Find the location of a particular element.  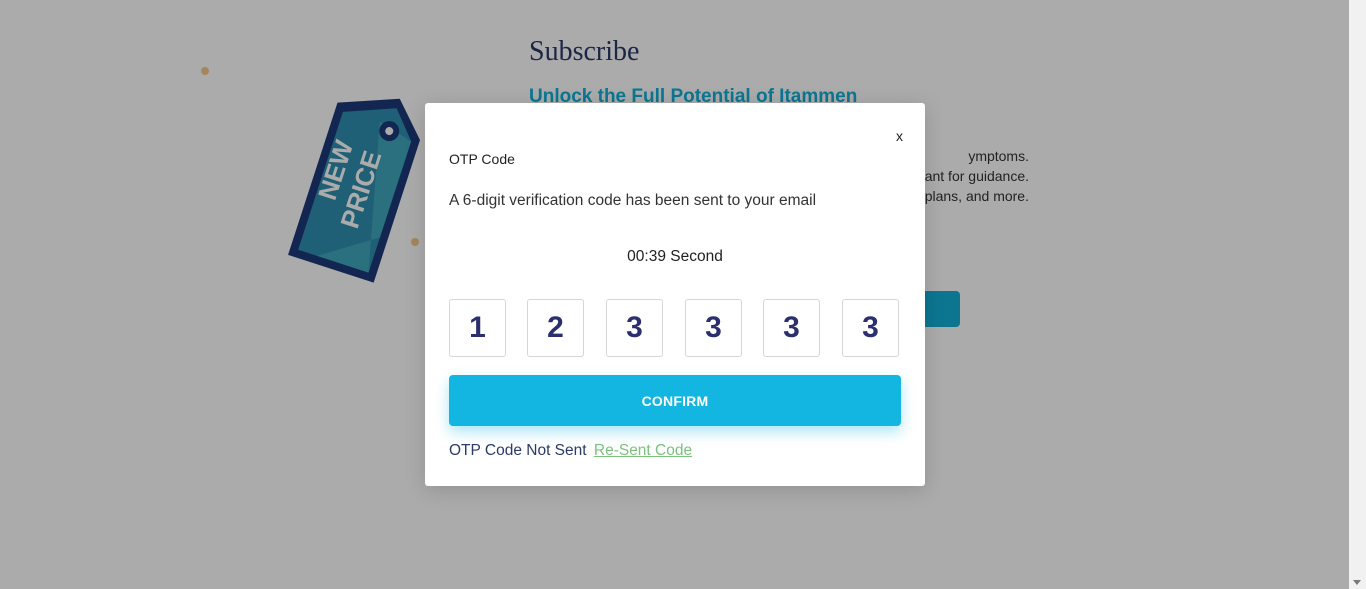

confirm-button: CONFIRM is located at coordinates (675, 400).